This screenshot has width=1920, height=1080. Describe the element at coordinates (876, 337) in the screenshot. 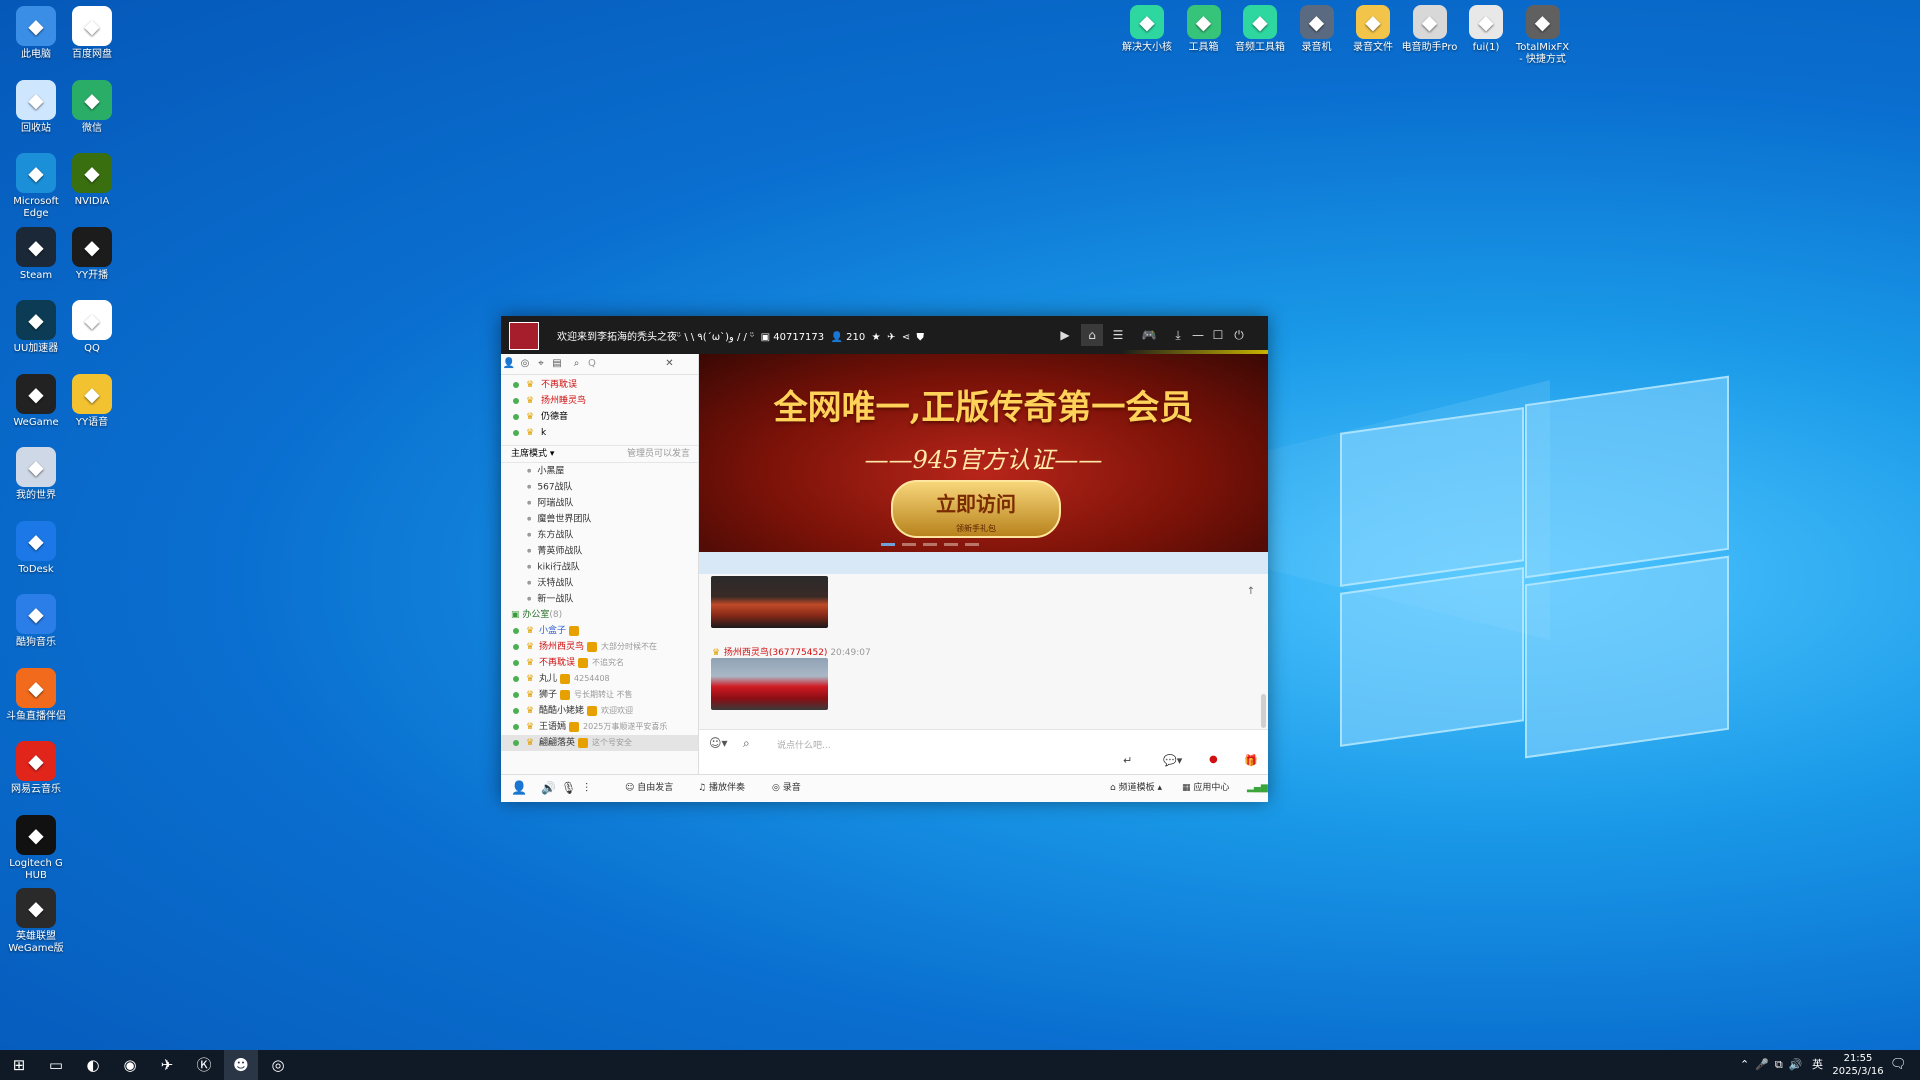

I see `favorite-icon: ★` at that location.